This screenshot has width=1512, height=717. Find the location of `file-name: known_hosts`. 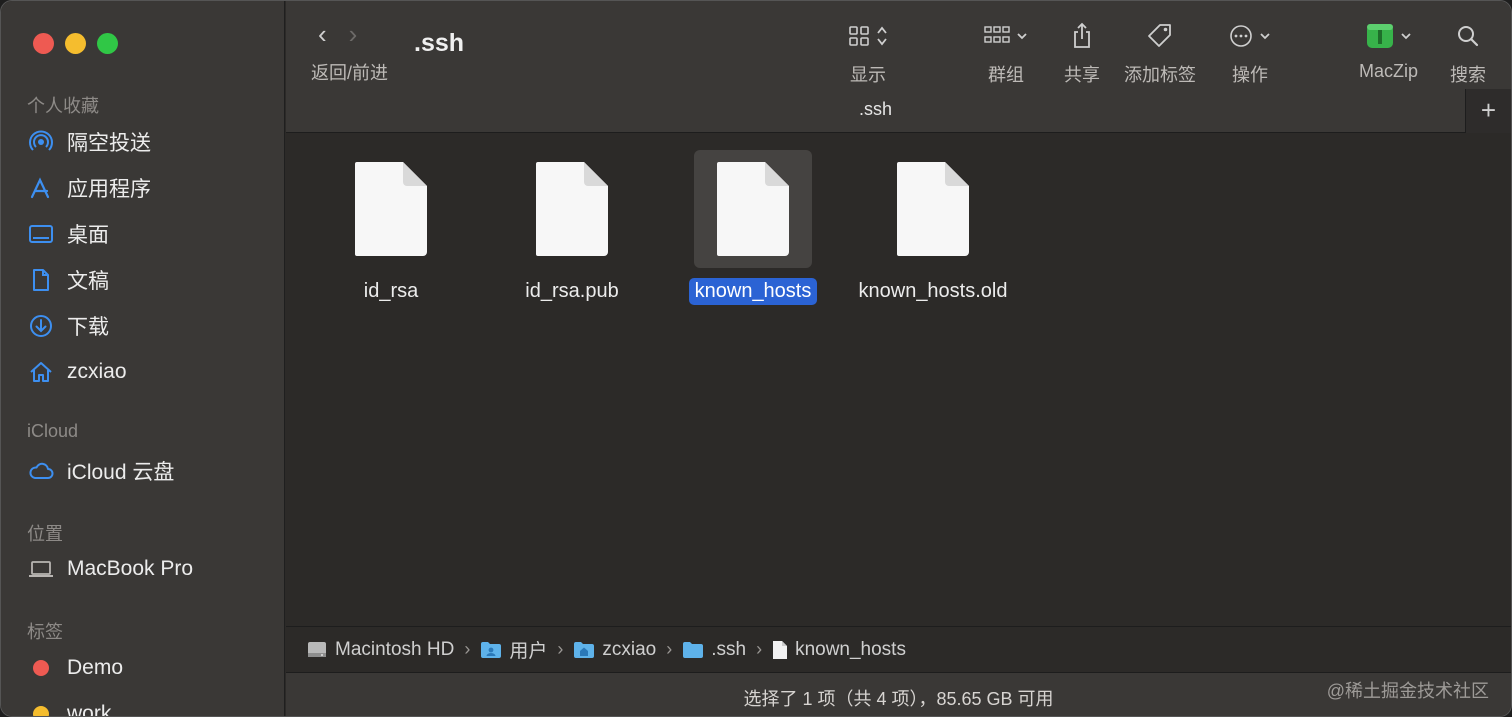

file-name: known_hosts is located at coordinates (753, 291).